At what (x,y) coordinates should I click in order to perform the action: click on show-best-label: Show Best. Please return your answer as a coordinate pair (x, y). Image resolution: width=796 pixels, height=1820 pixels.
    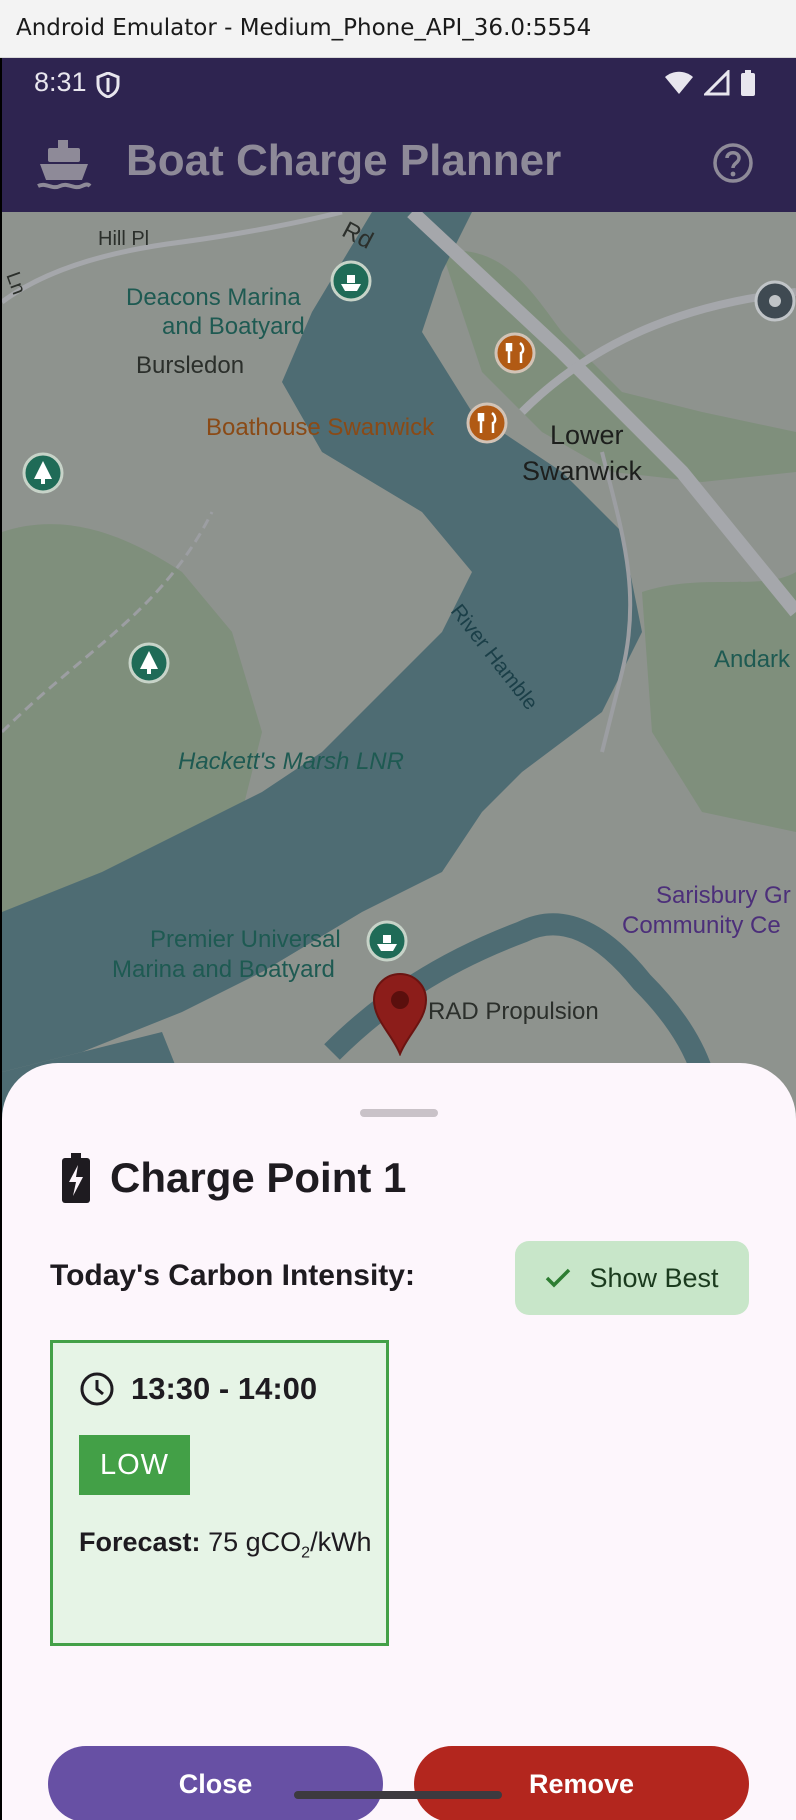
    Looking at the image, I should click on (654, 1277).